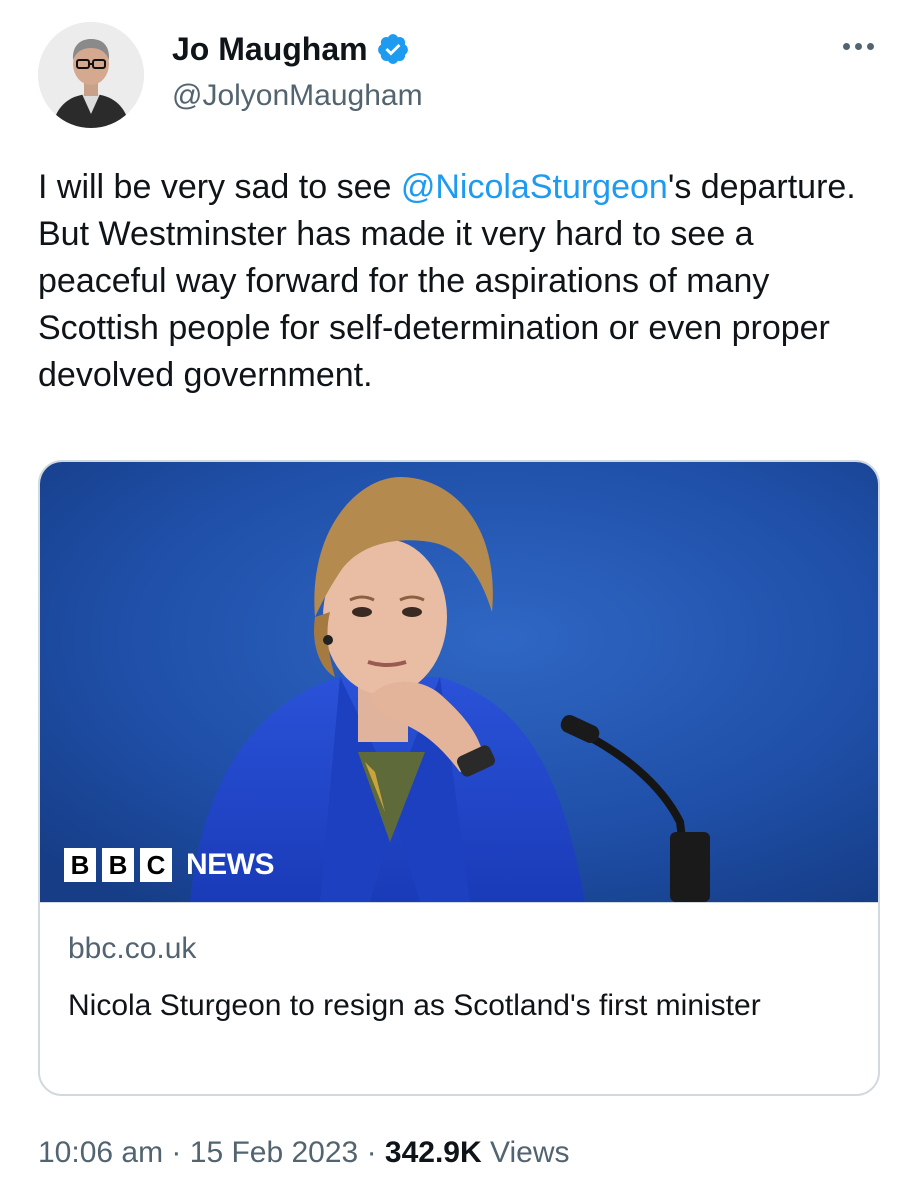  I want to click on views-label: Views, so click(530, 1152).